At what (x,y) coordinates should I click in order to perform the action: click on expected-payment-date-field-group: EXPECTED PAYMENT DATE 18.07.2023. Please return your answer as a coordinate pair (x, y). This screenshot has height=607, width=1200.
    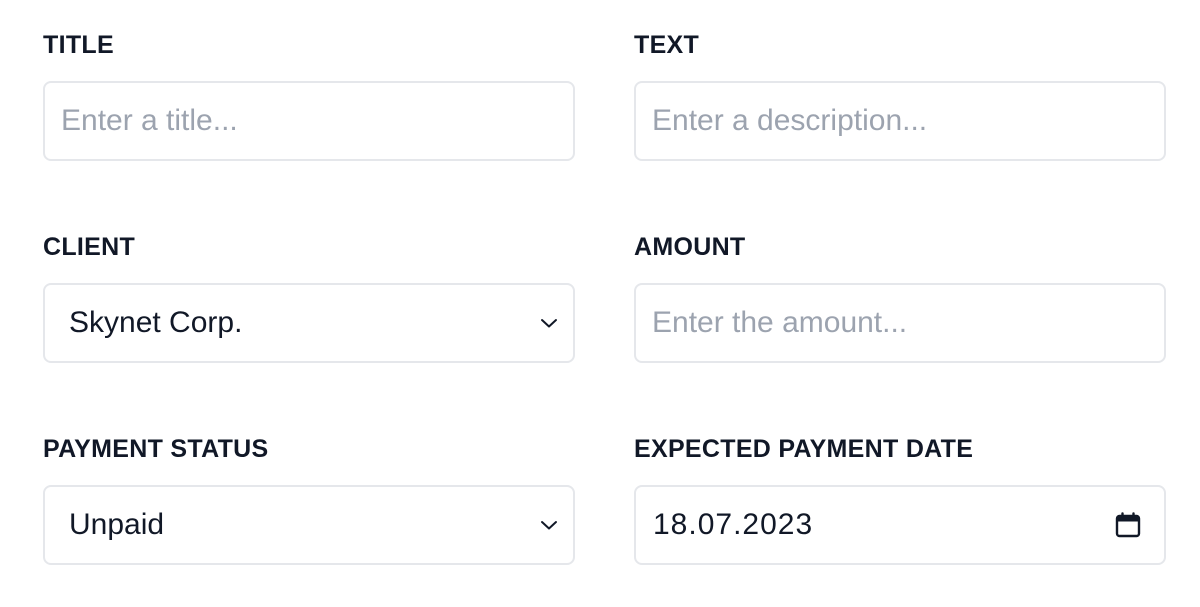
    Looking at the image, I should click on (900, 499).